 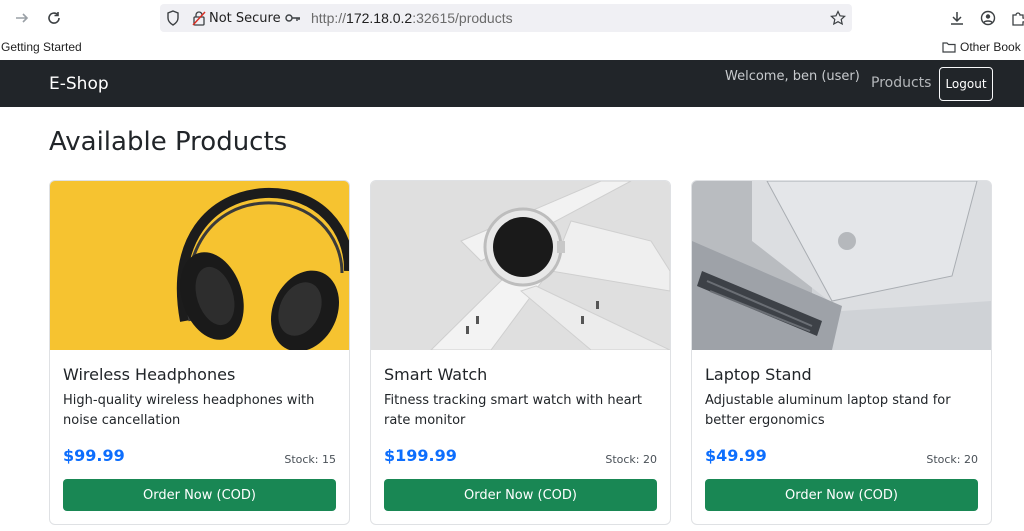 I want to click on bookmark-getting-started: Getting Started, so click(x=41, y=47).